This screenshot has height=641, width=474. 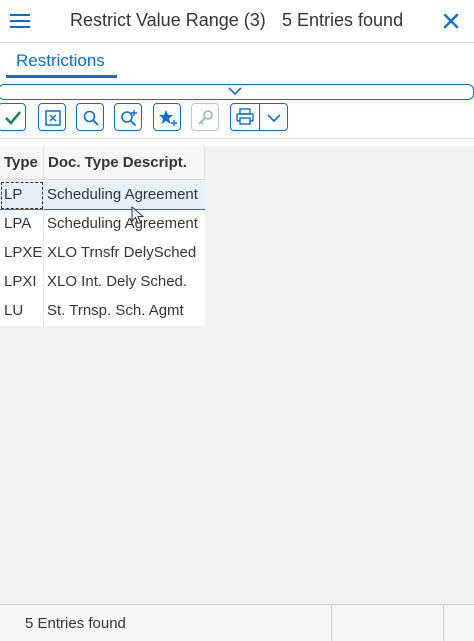 I want to click on column-header-type: Type, so click(x=22, y=163).